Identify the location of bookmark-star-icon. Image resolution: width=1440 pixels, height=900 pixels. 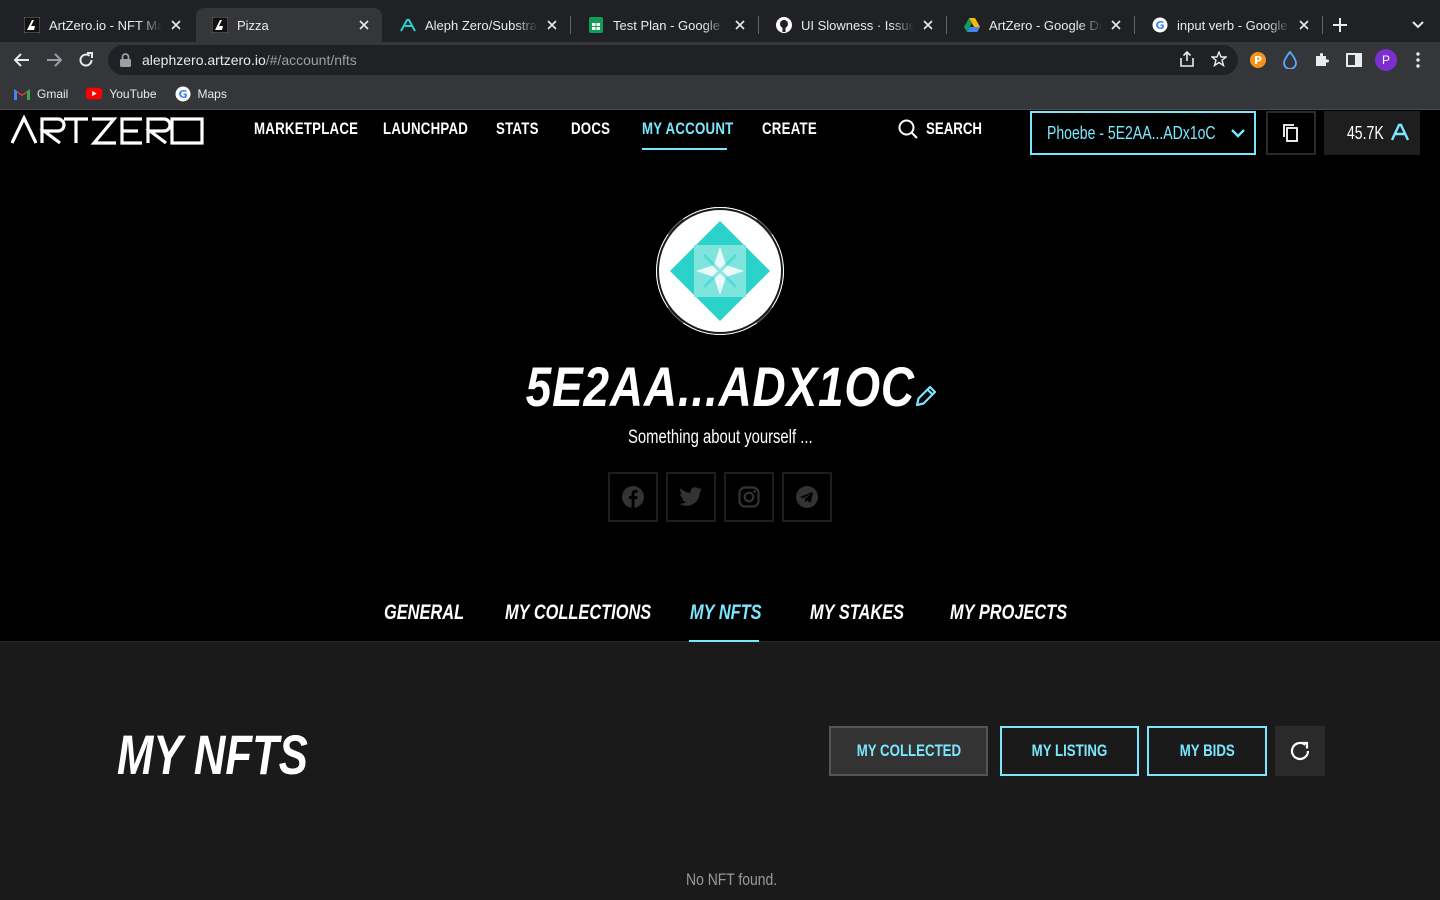
(1219, 59).